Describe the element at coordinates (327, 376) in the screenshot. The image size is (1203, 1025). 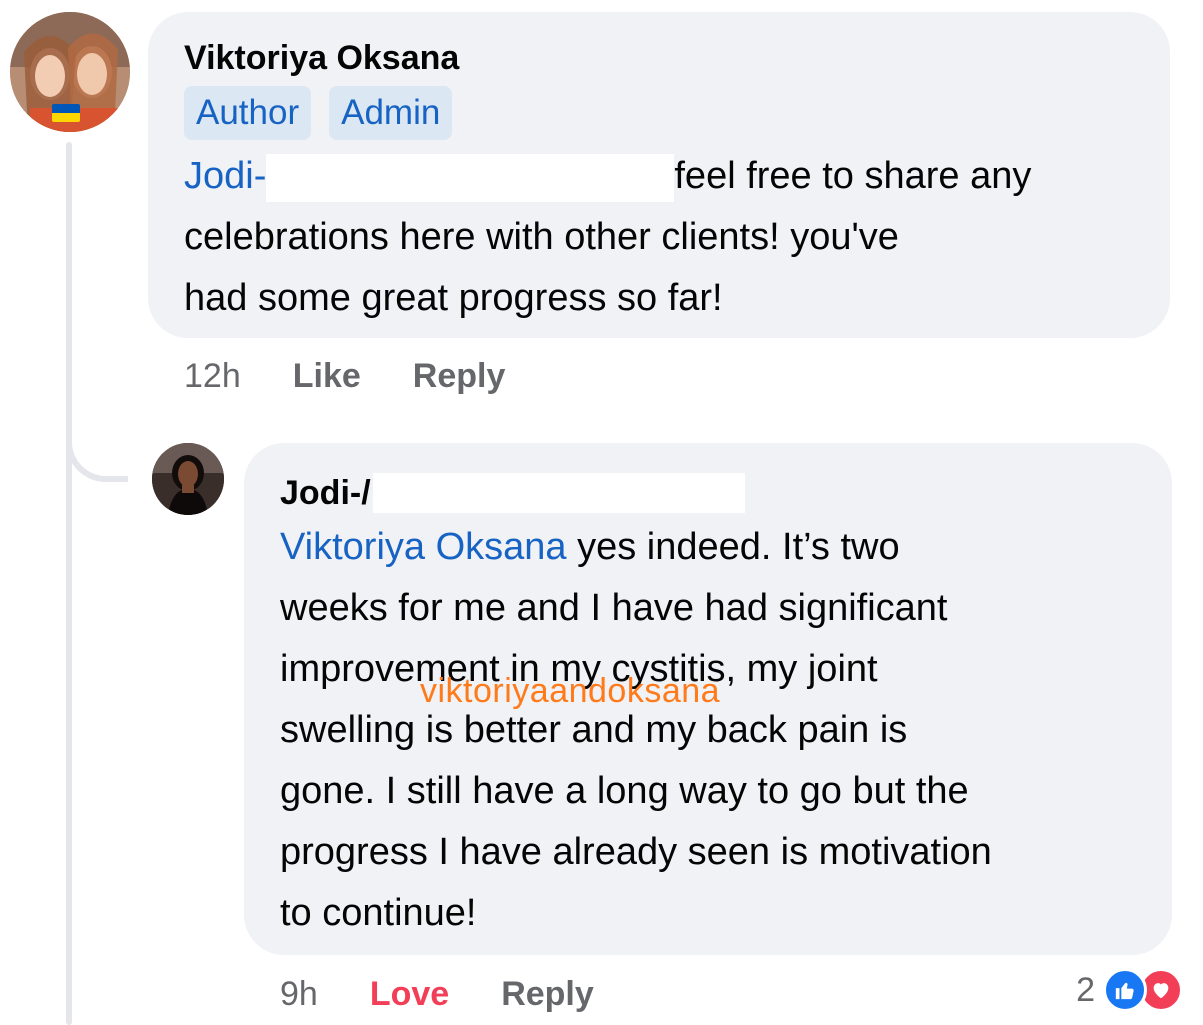
I see `like-button: Like` at that location.